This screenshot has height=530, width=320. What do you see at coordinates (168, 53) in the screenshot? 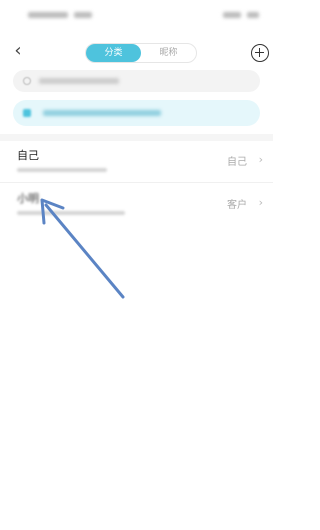
I see `tab-nickname: 昵称` at bounding box center [168, 53].